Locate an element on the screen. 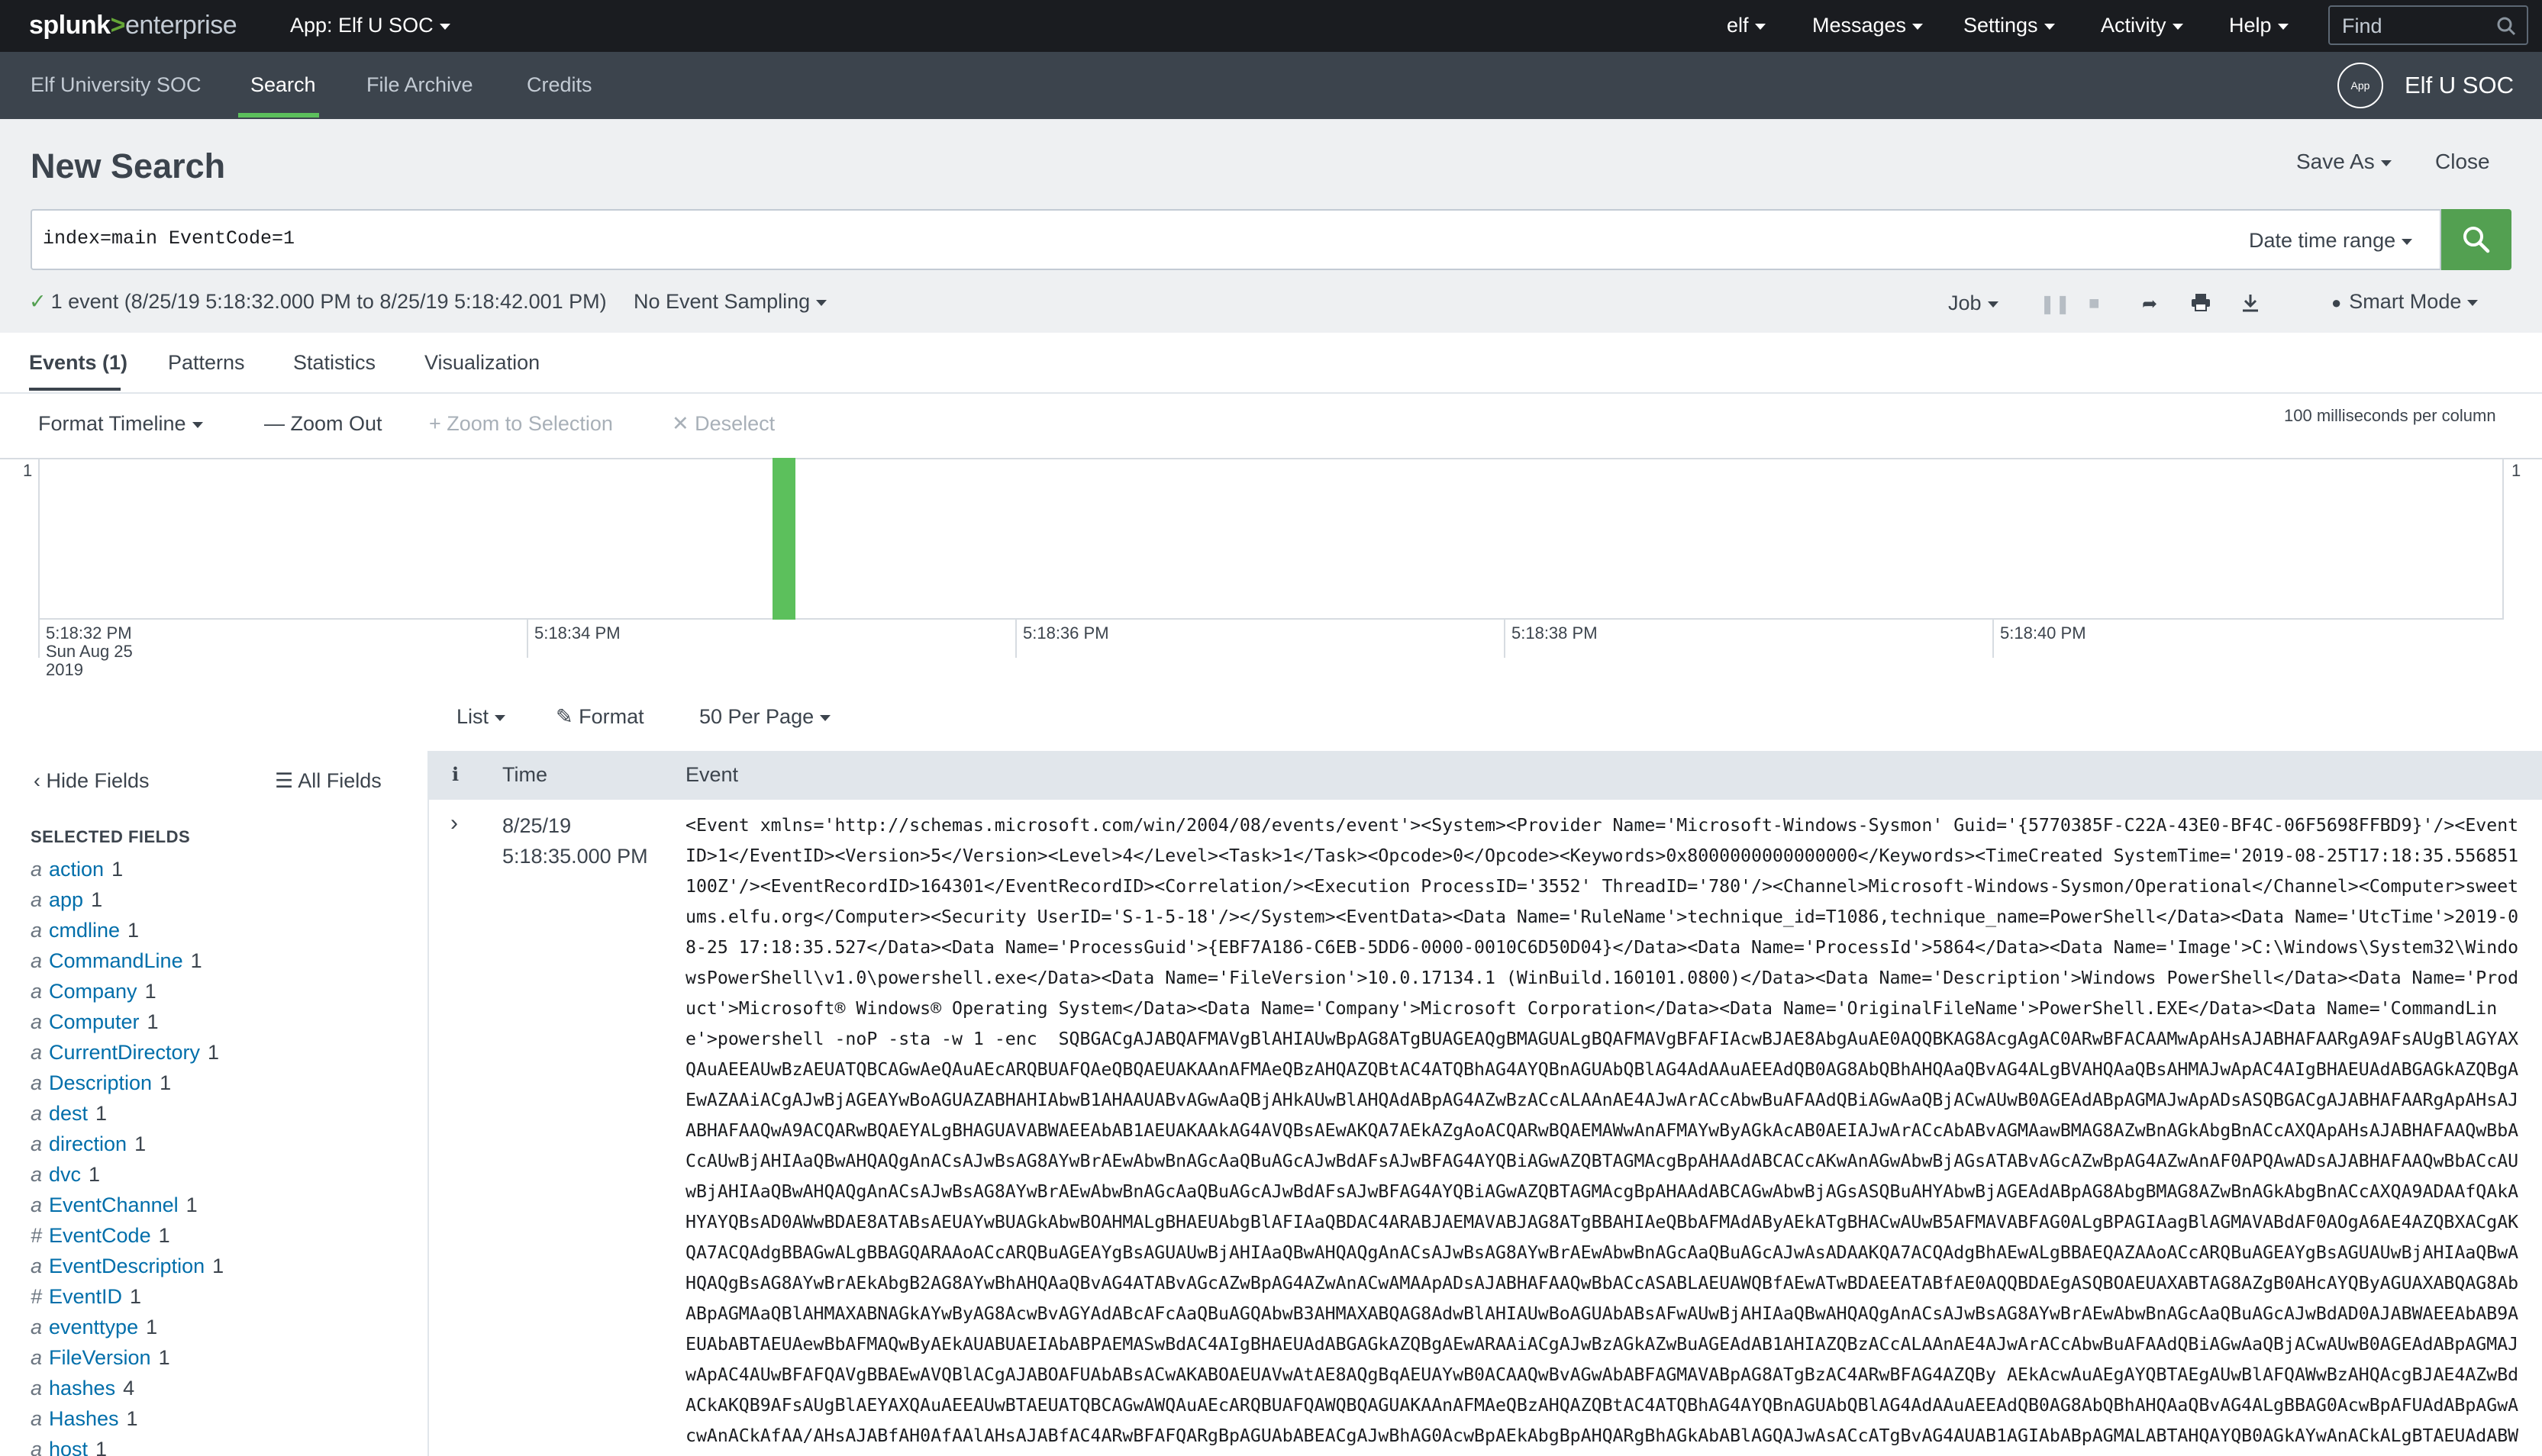 Image resolution: width=2542 pixels, height=1456 pixels. field-item: a dvc 1 is located at coordinates (66, 1178).